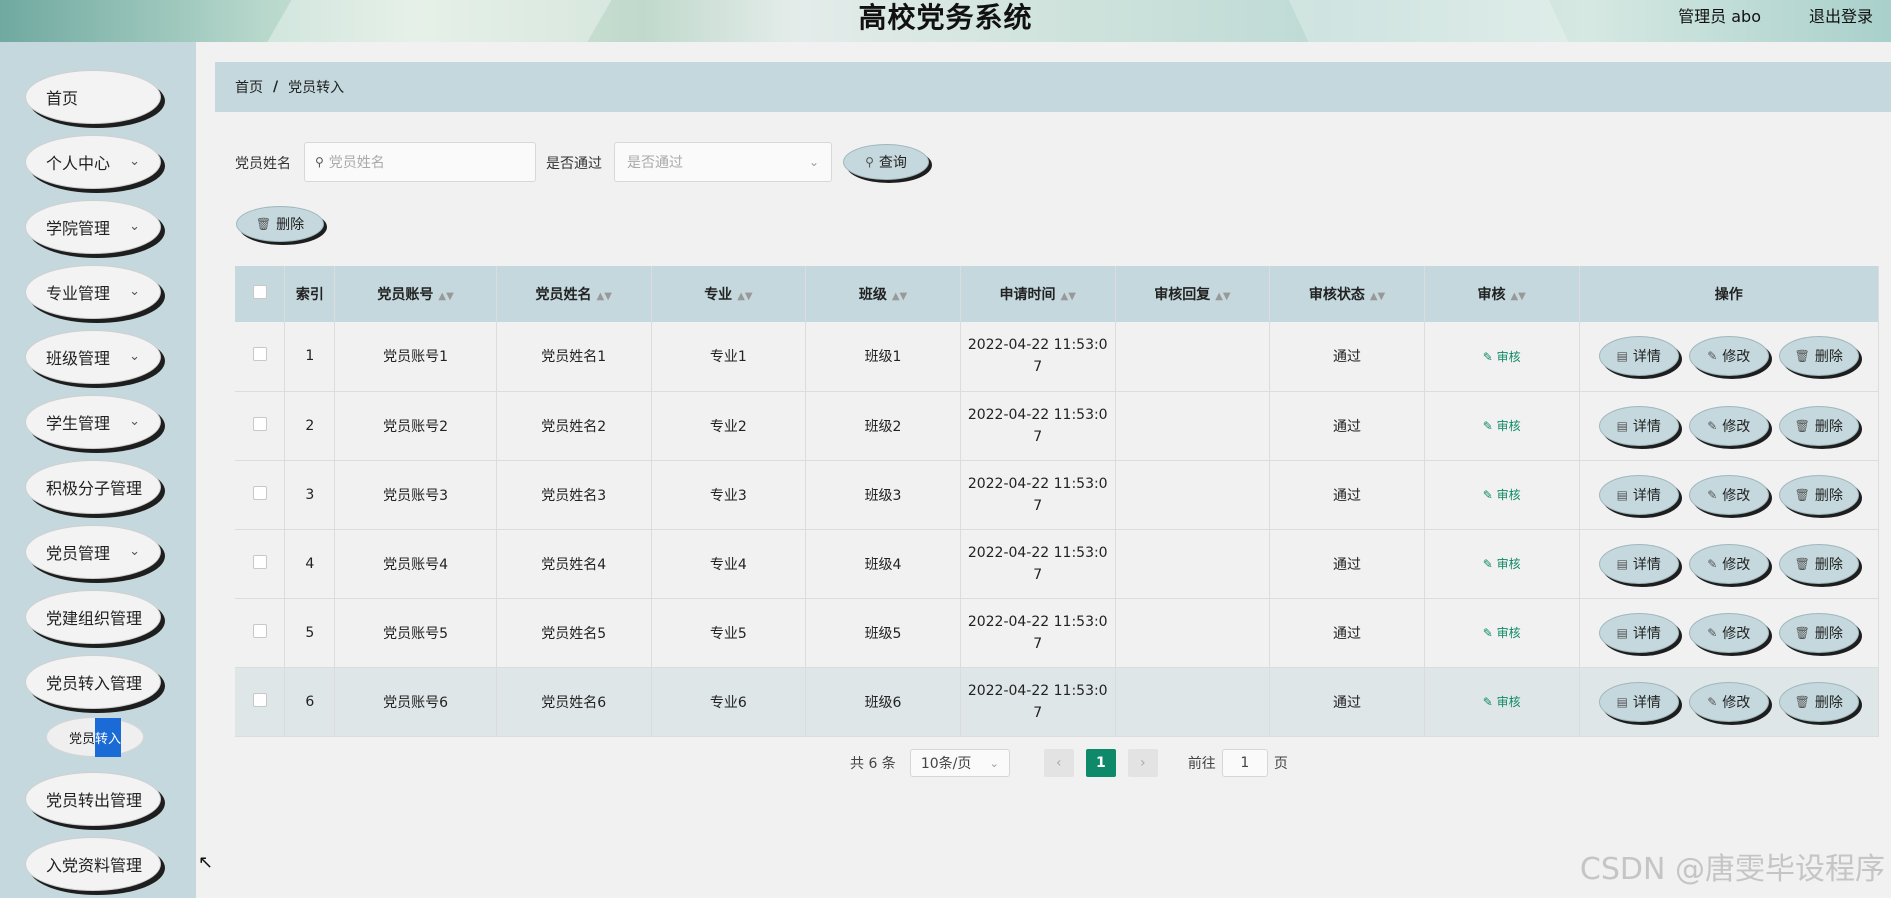  I want to click on select-all-checkbox, so click(259, 292).